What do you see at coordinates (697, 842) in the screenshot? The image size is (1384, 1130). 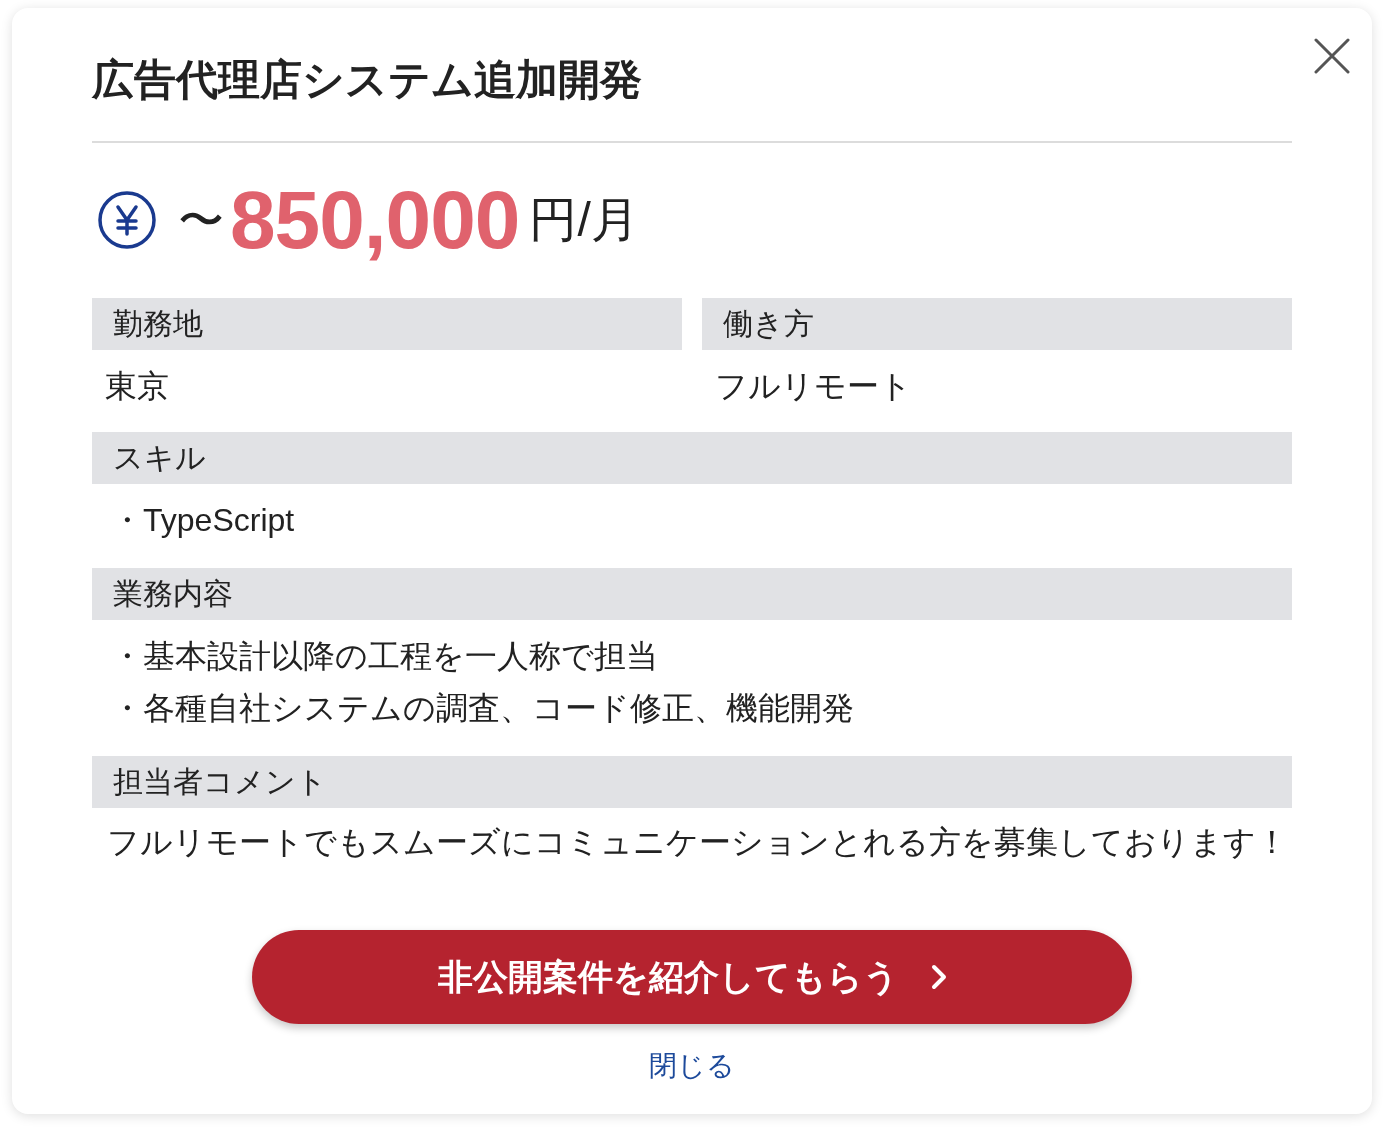 I see `comment-text: フルリモートでもスムーズにコミュニケーションとれる方を募集しております！` at bounding box center [697, 842].